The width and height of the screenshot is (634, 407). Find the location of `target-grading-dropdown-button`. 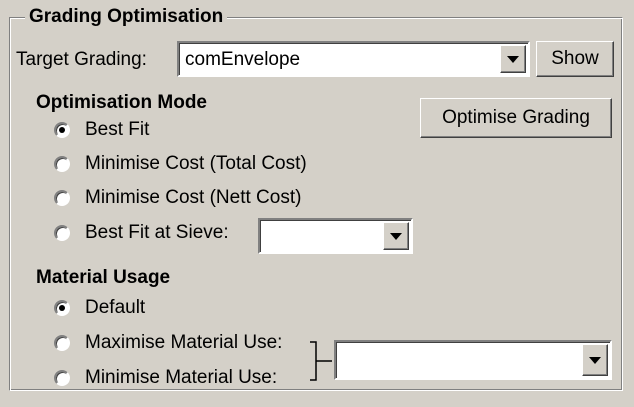

target-grading-dropdown-button is located at coordinates (513, 59).